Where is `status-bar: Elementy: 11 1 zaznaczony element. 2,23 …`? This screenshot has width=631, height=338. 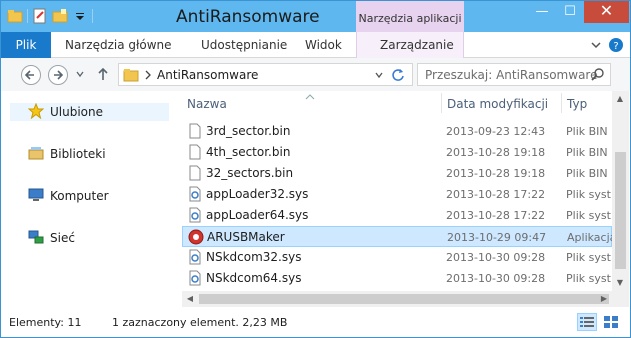 status-bar: Elementy: 11 1 zaznaczony element. 2,23 … is located at coordinates (315, 322).